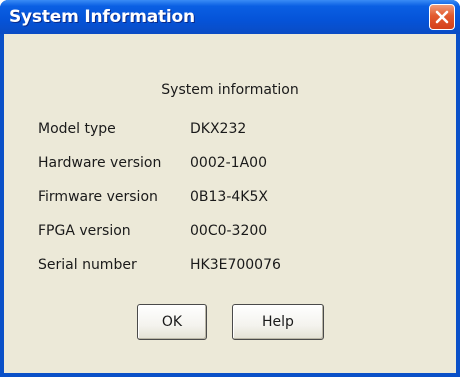 The image size is (460, 377). I want to click on title-bar: System Information, so click(230, 17).